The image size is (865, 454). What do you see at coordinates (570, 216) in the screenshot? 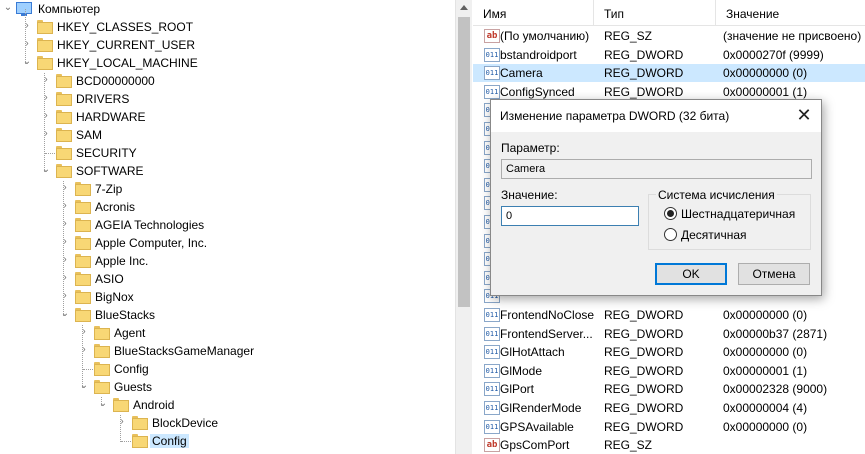
I see `value-data-input` at bounding box center [570, 216].